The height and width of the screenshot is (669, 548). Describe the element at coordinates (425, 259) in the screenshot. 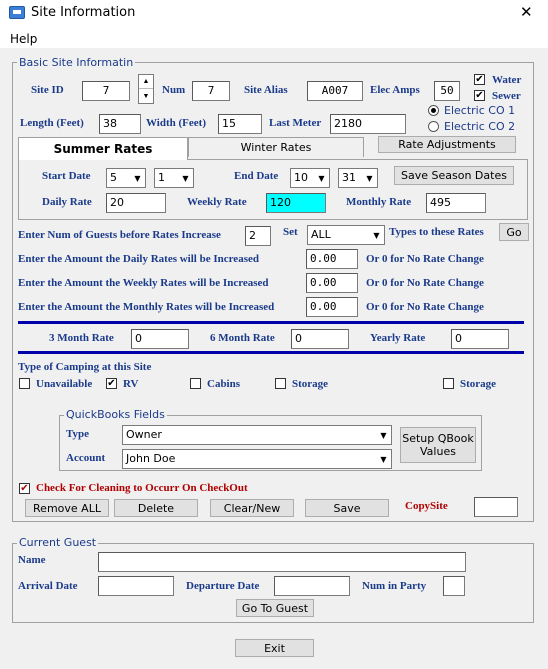

I see `daily-or-zero-label: Or 0 for No Rate Change` at that location.